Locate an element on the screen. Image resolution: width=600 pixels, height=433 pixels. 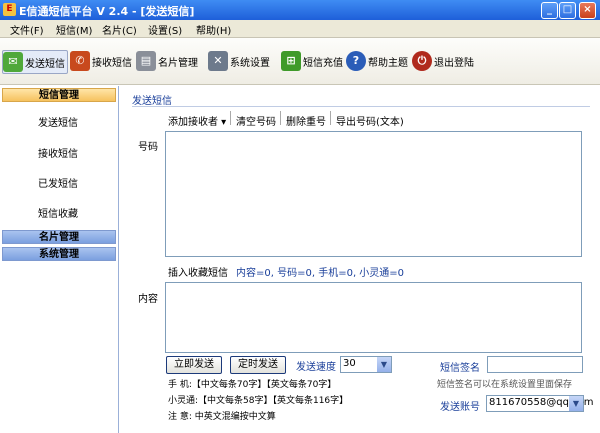
receive-sms-icon: ✆ is located at coordinates (80, 61).